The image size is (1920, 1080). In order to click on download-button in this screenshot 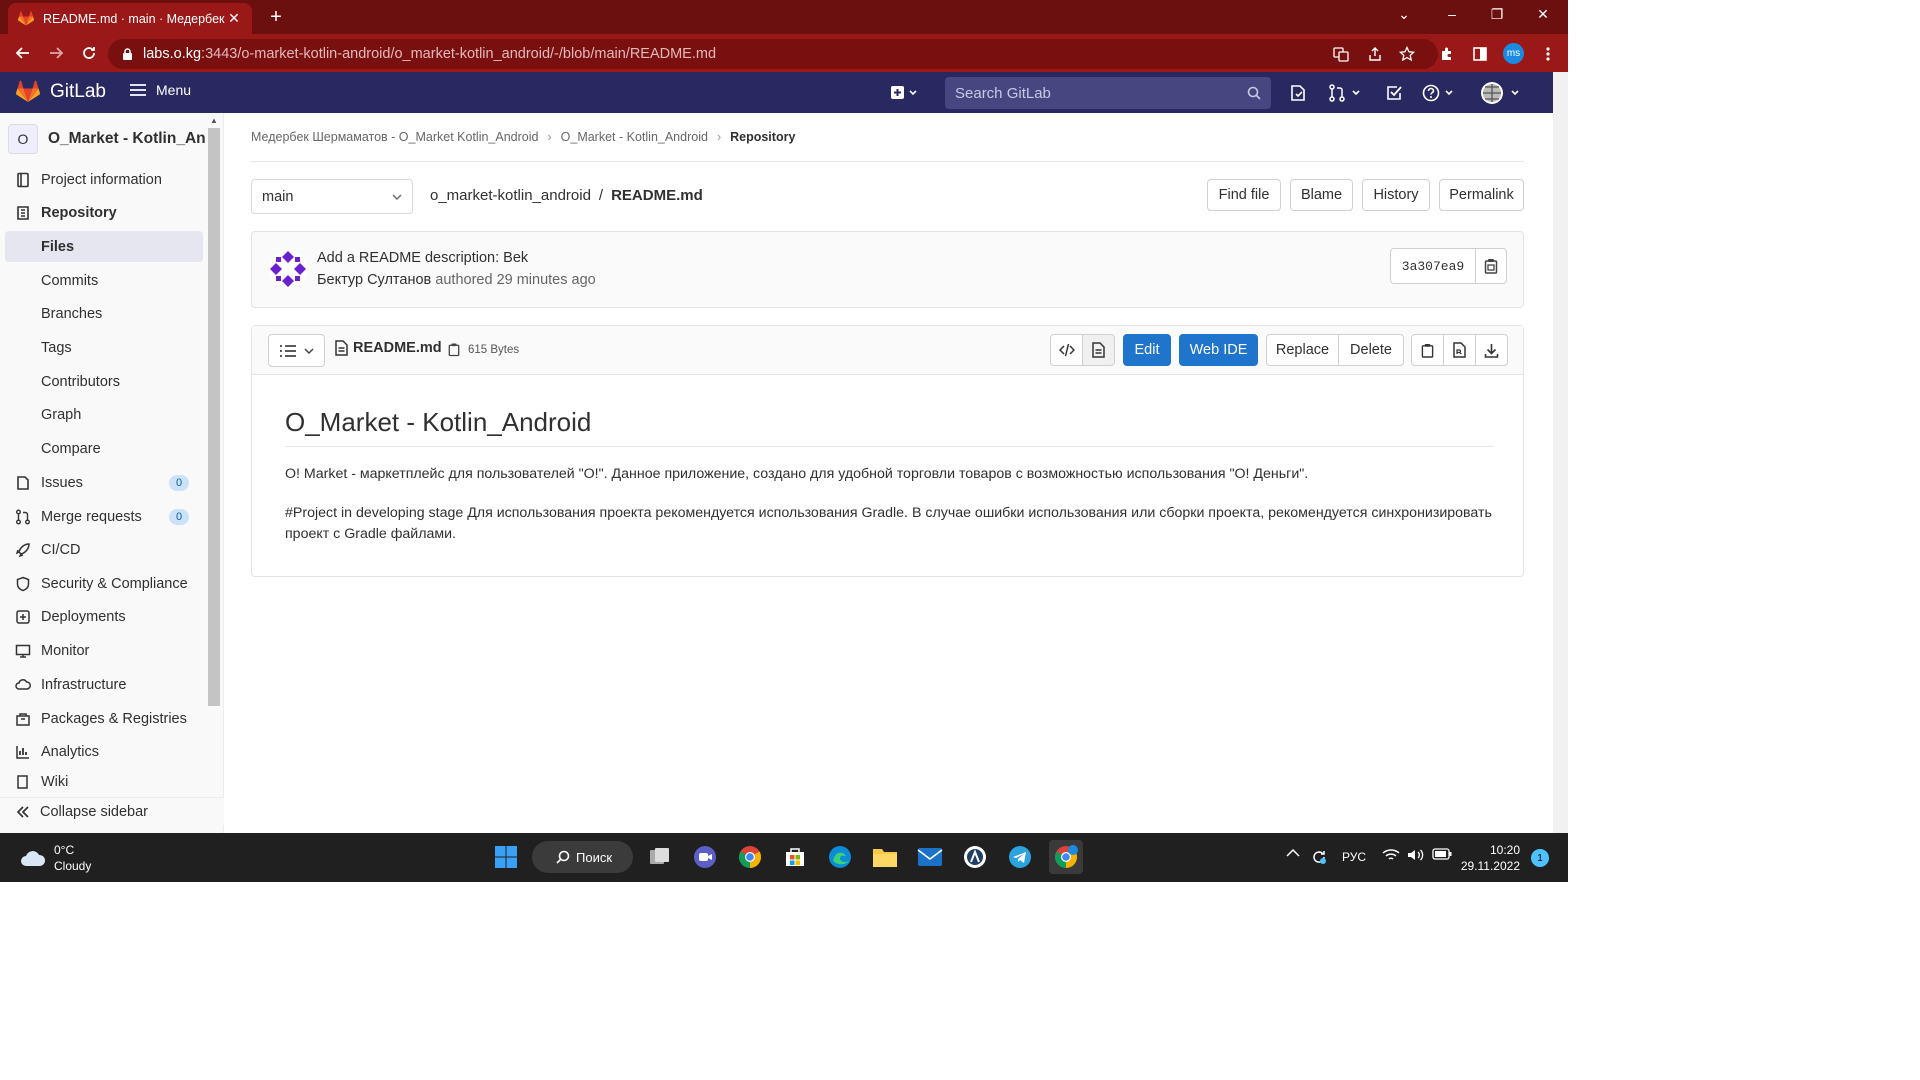, I will do `click(1491, 350)`.